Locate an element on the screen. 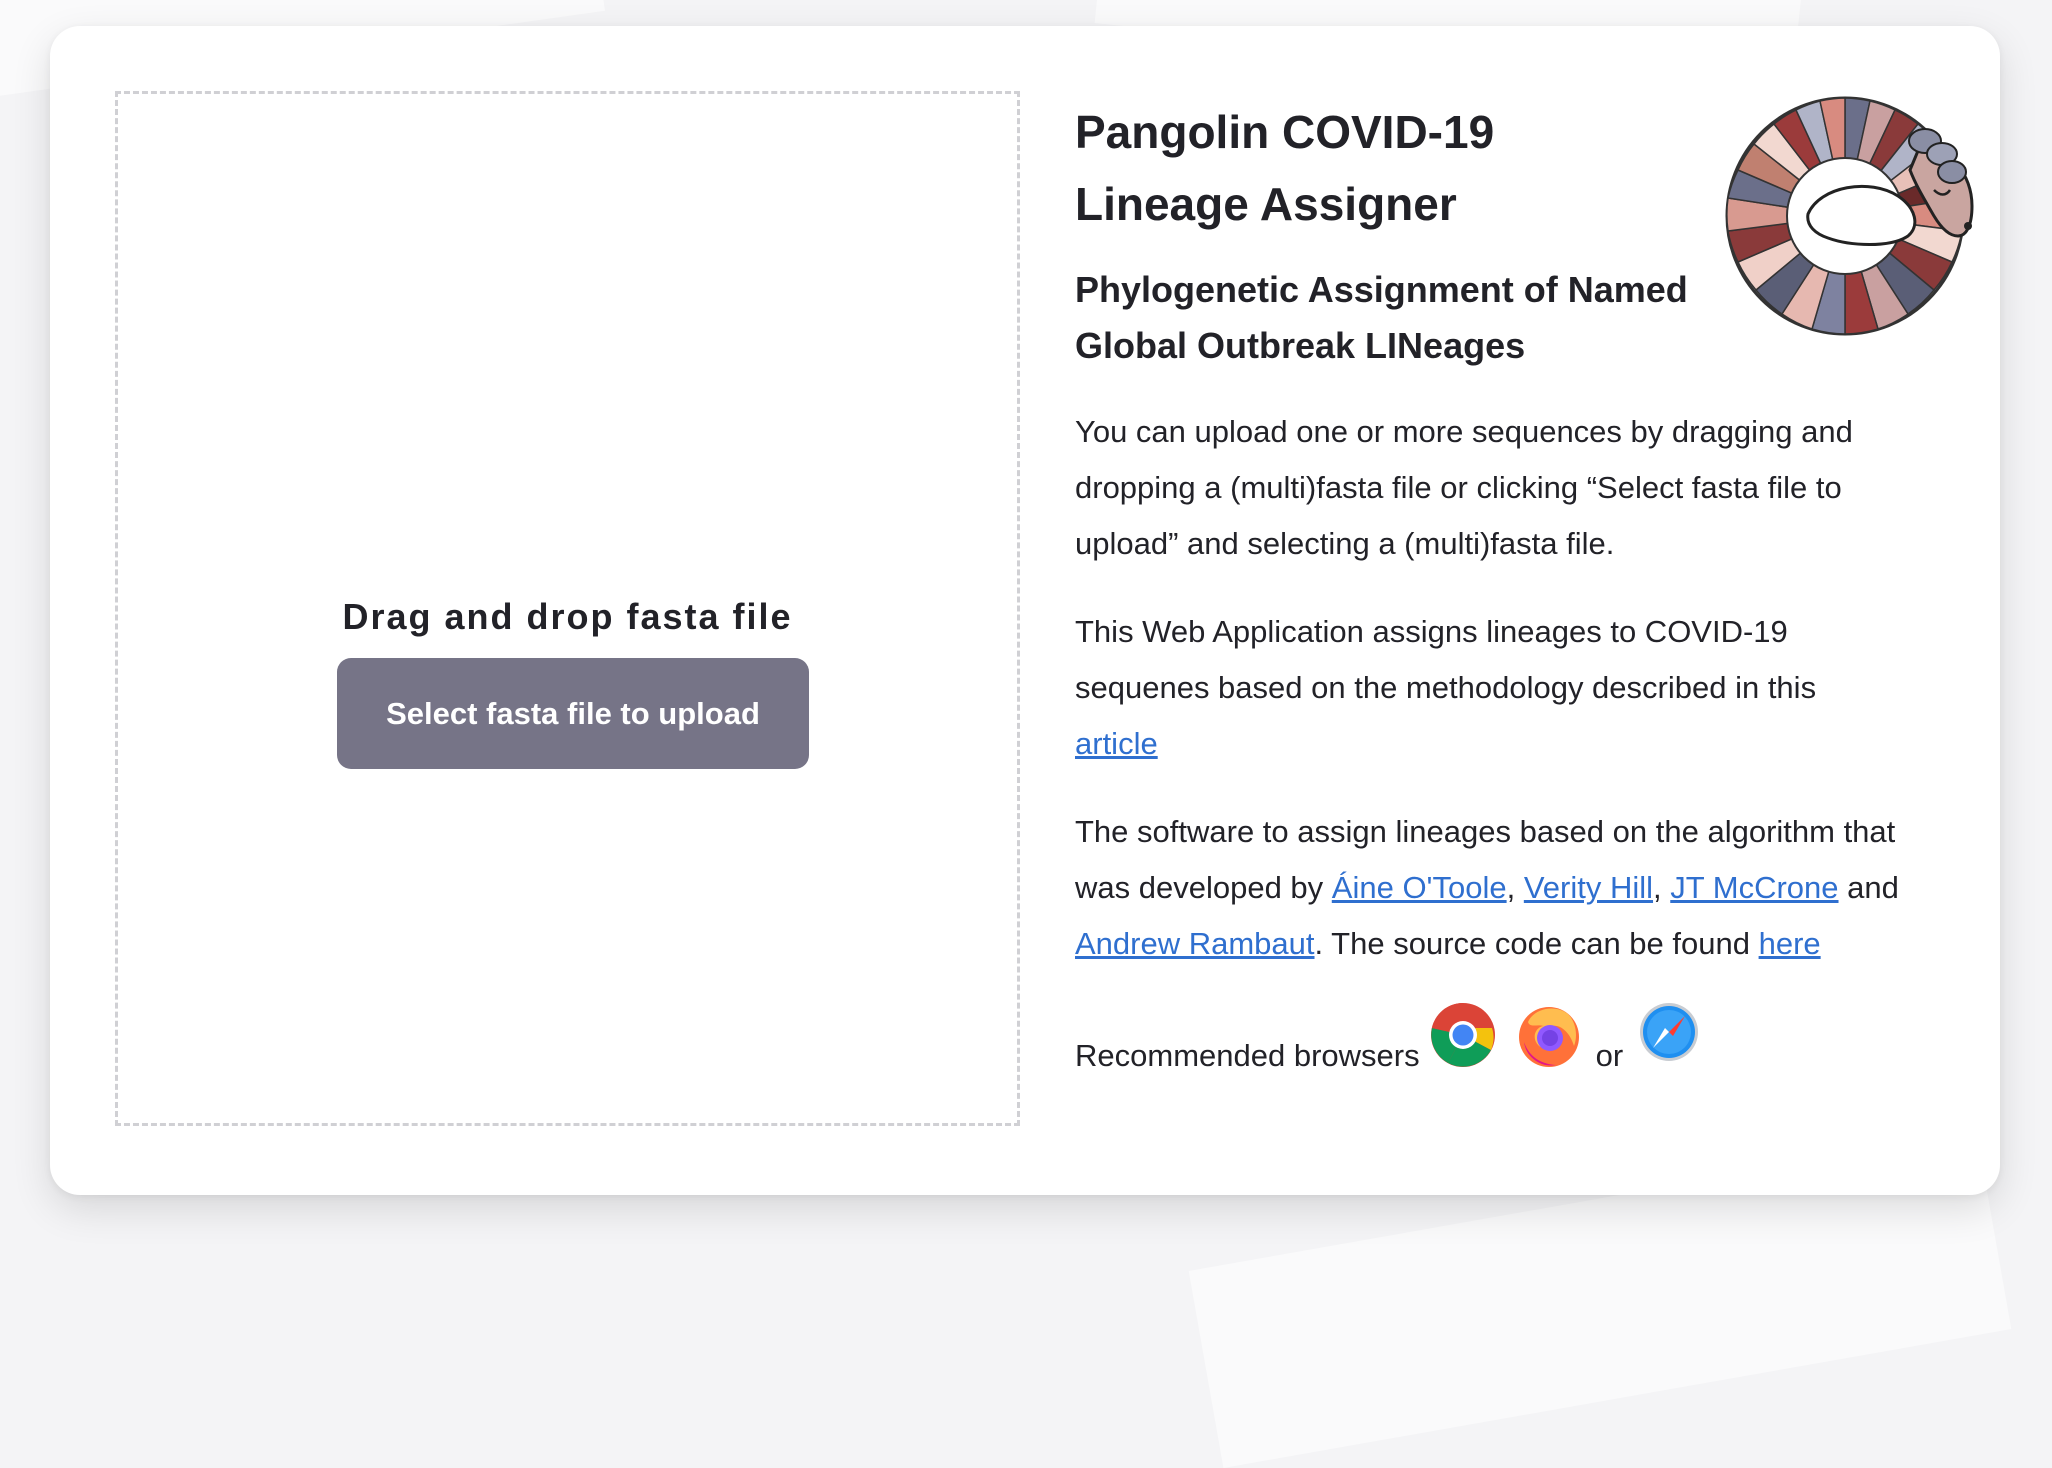 The height and width of the screenshot is (1468, 2052). credits-and: and is located at coordinates (1868, 887).